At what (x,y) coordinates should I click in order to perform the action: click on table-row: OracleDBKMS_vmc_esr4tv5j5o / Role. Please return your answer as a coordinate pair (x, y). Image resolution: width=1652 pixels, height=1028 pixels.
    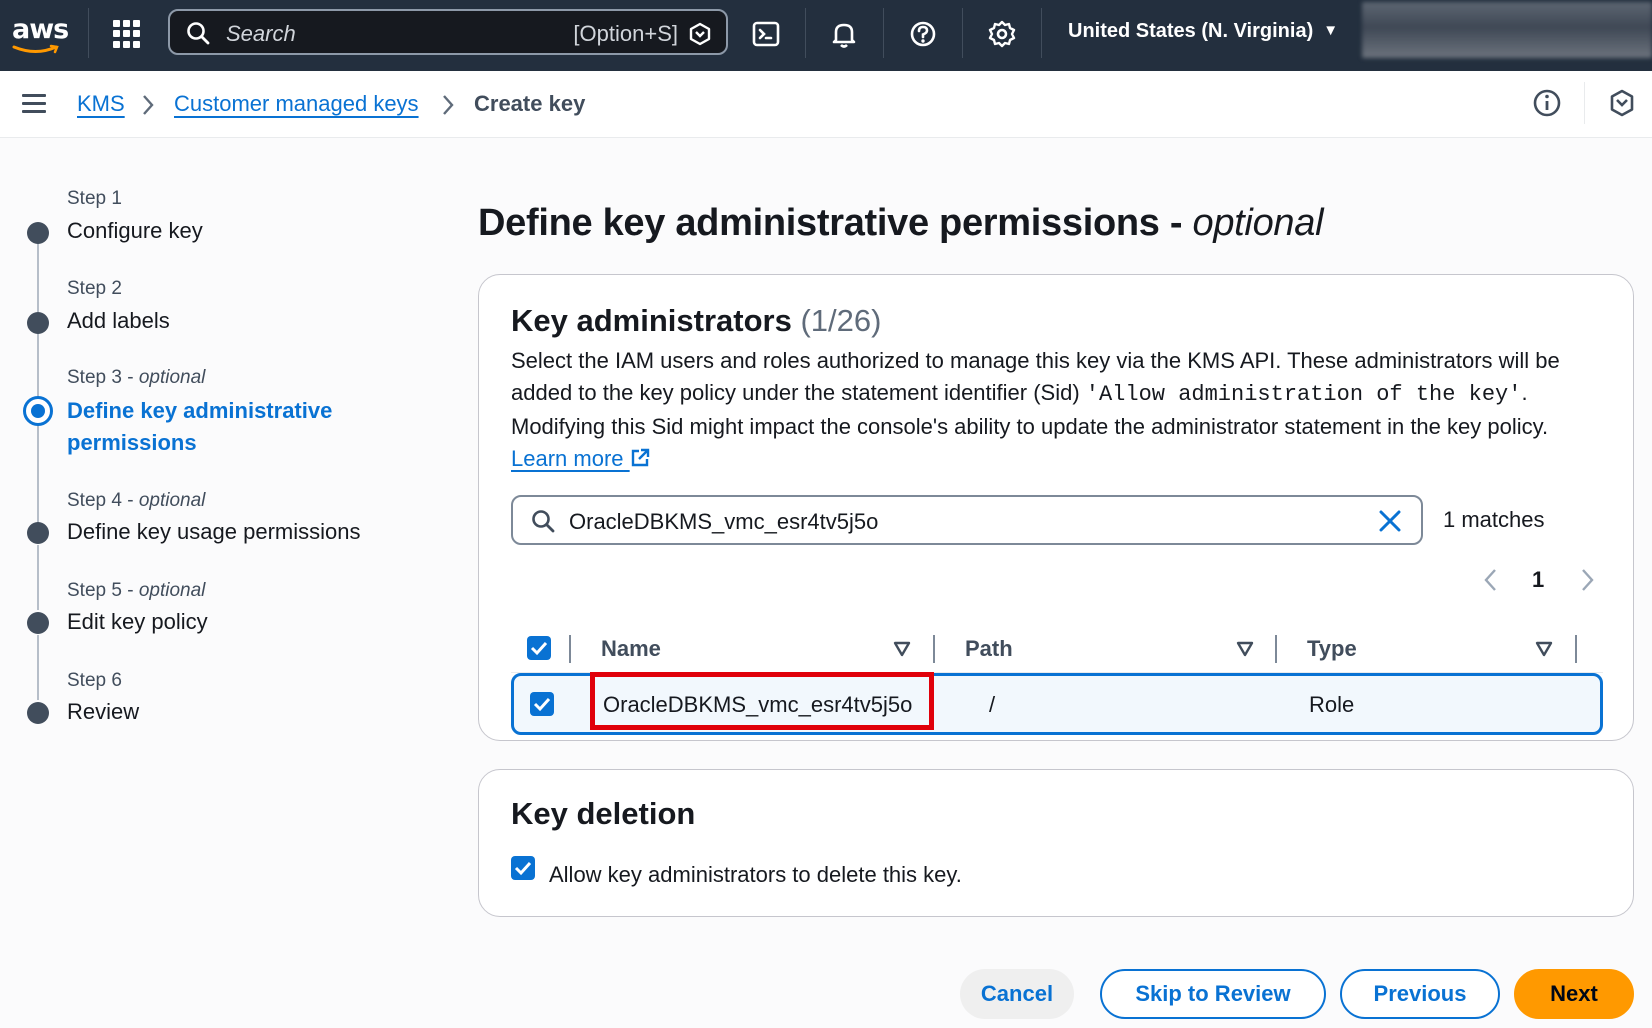
    Looking at the image, I should click on (1057, 703).